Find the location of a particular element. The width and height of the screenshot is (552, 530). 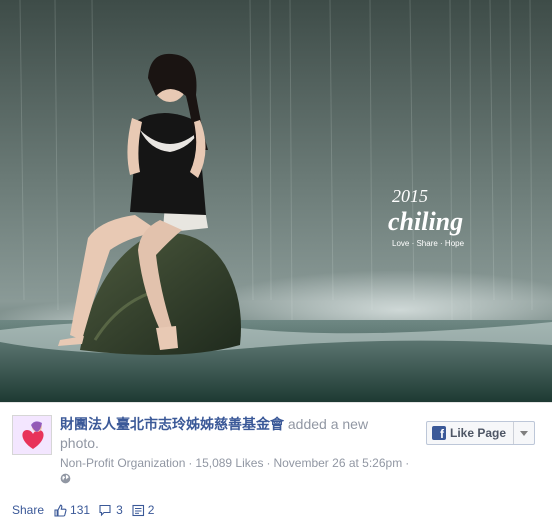

post-actions: Share 131 3 2 is located at coordinates (87, 510).